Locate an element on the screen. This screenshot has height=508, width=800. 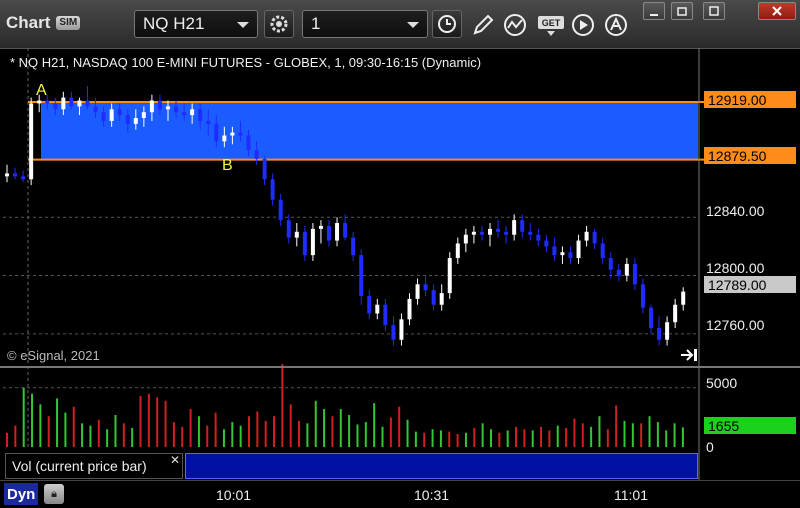
time-tick: 10:01 is located at coordinates (234, 495).